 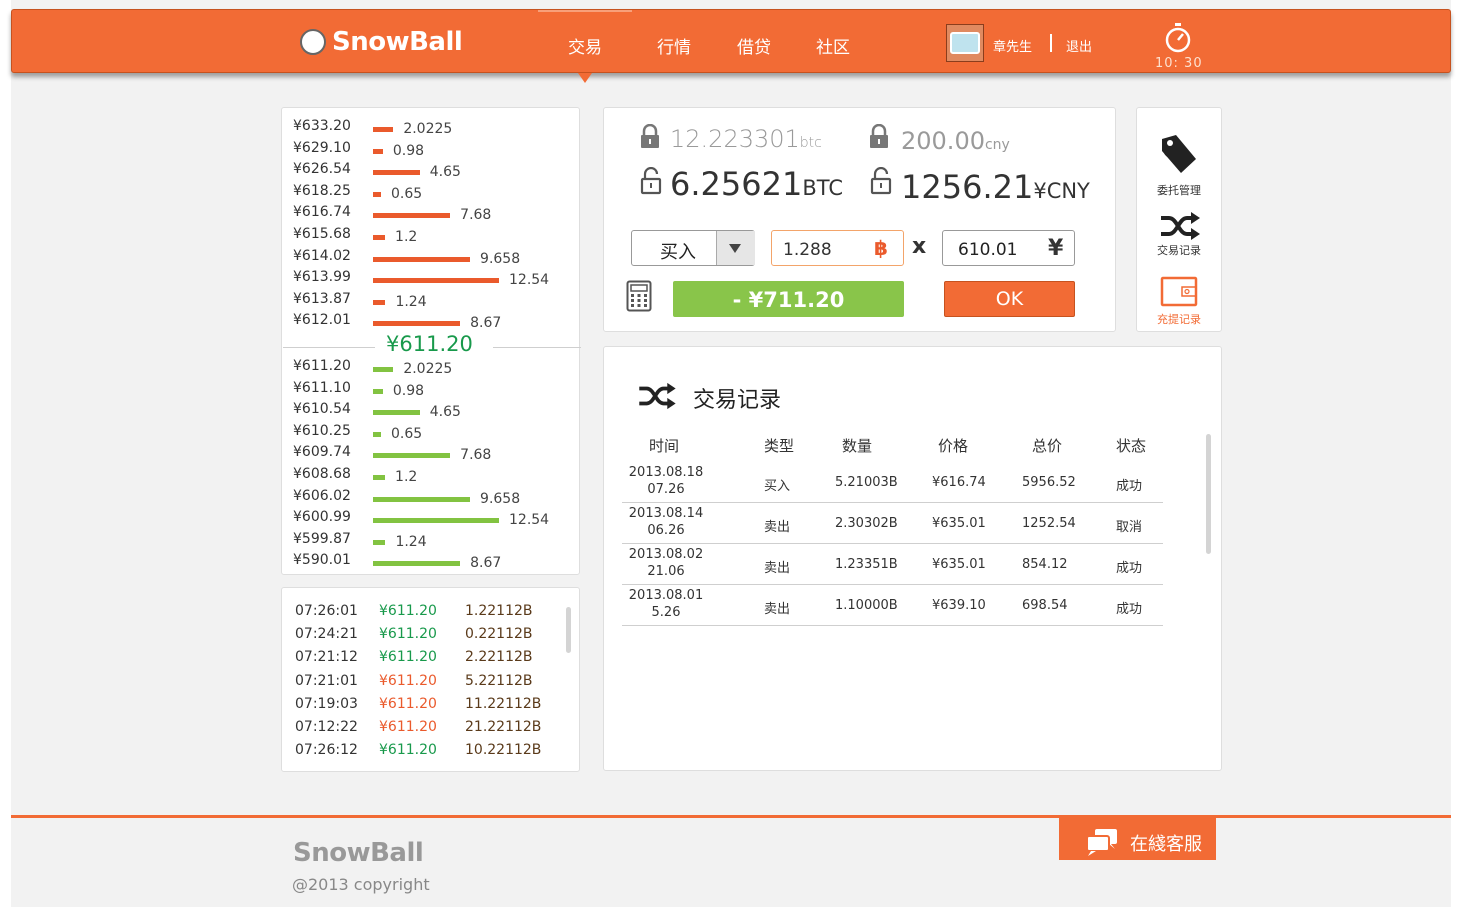 I want to click on record-datetime: 2013.08.14 06.26, so click(x=666, y=522).